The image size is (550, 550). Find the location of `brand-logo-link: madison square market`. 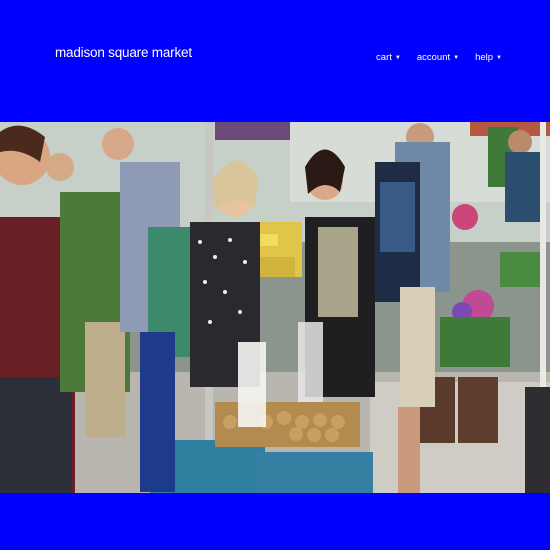

brand-logo-link: madison square market is located at coordinates (123, 52).